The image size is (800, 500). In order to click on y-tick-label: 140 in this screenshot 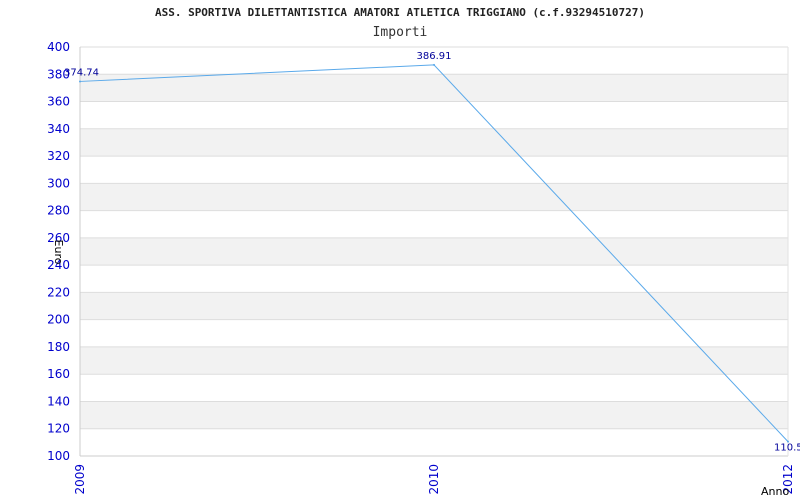, I will do `click(58, 401)`.